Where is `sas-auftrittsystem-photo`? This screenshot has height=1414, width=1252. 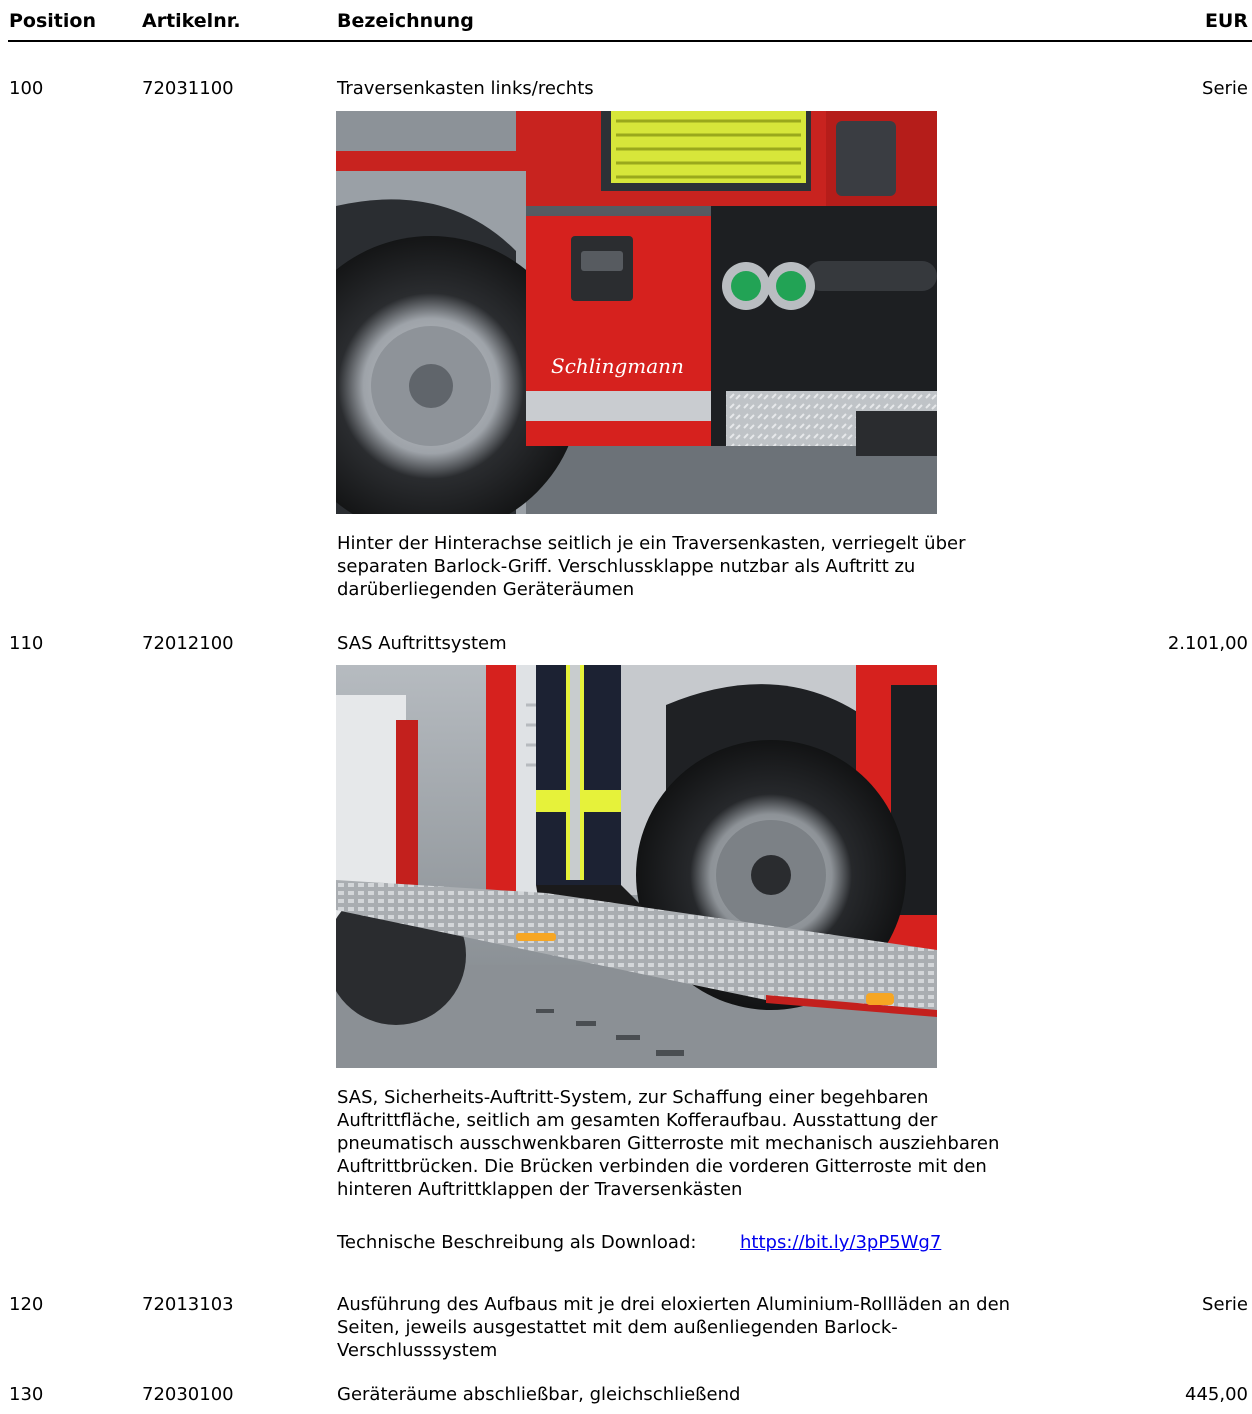 sas-auftrittsystem-photo is located at coordinates (636, 866).